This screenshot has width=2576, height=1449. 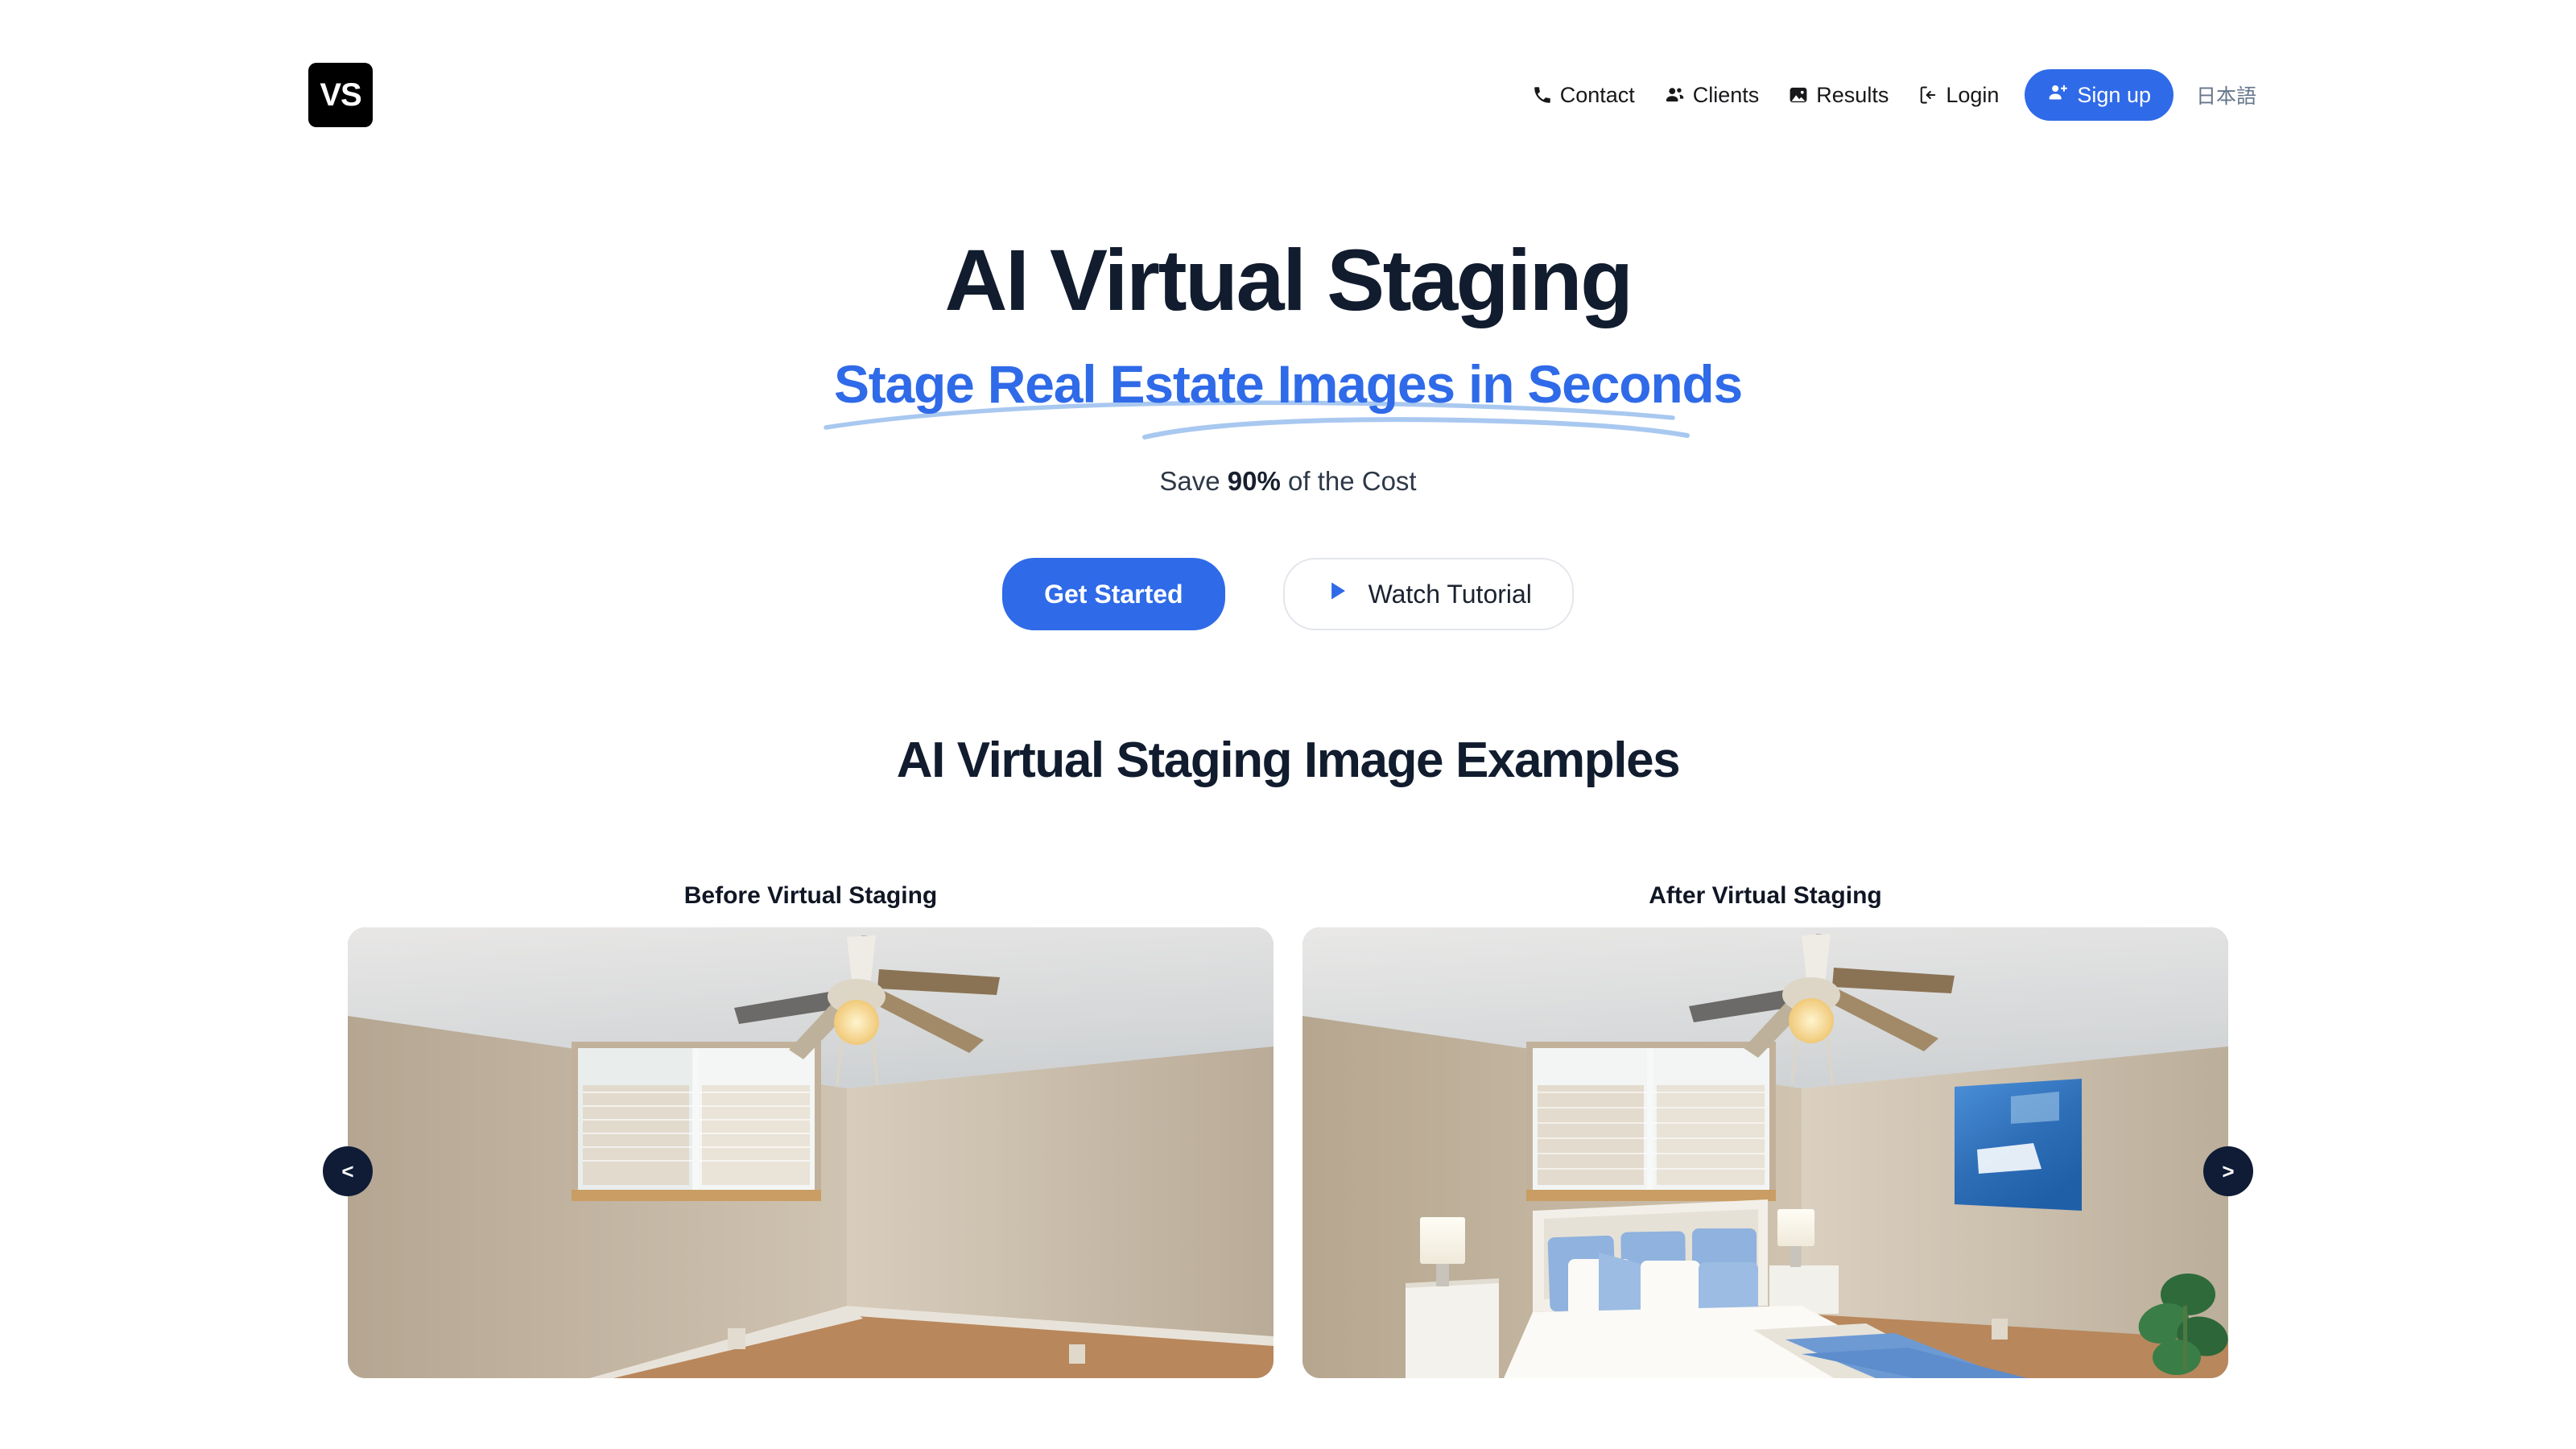 I want to click on brand-logo: VS, so click(x=340, y=95).